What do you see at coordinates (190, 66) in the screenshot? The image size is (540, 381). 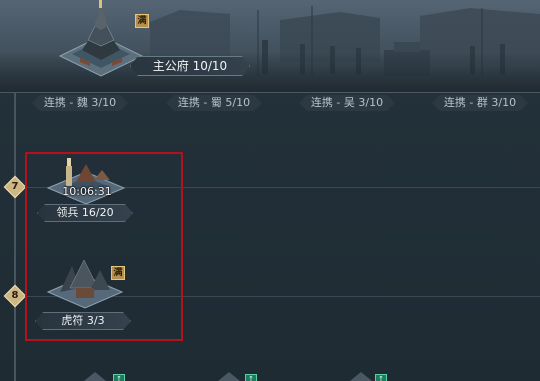 I see `main-building-label: 主公府 10/10` at bounding box center [190, 66].